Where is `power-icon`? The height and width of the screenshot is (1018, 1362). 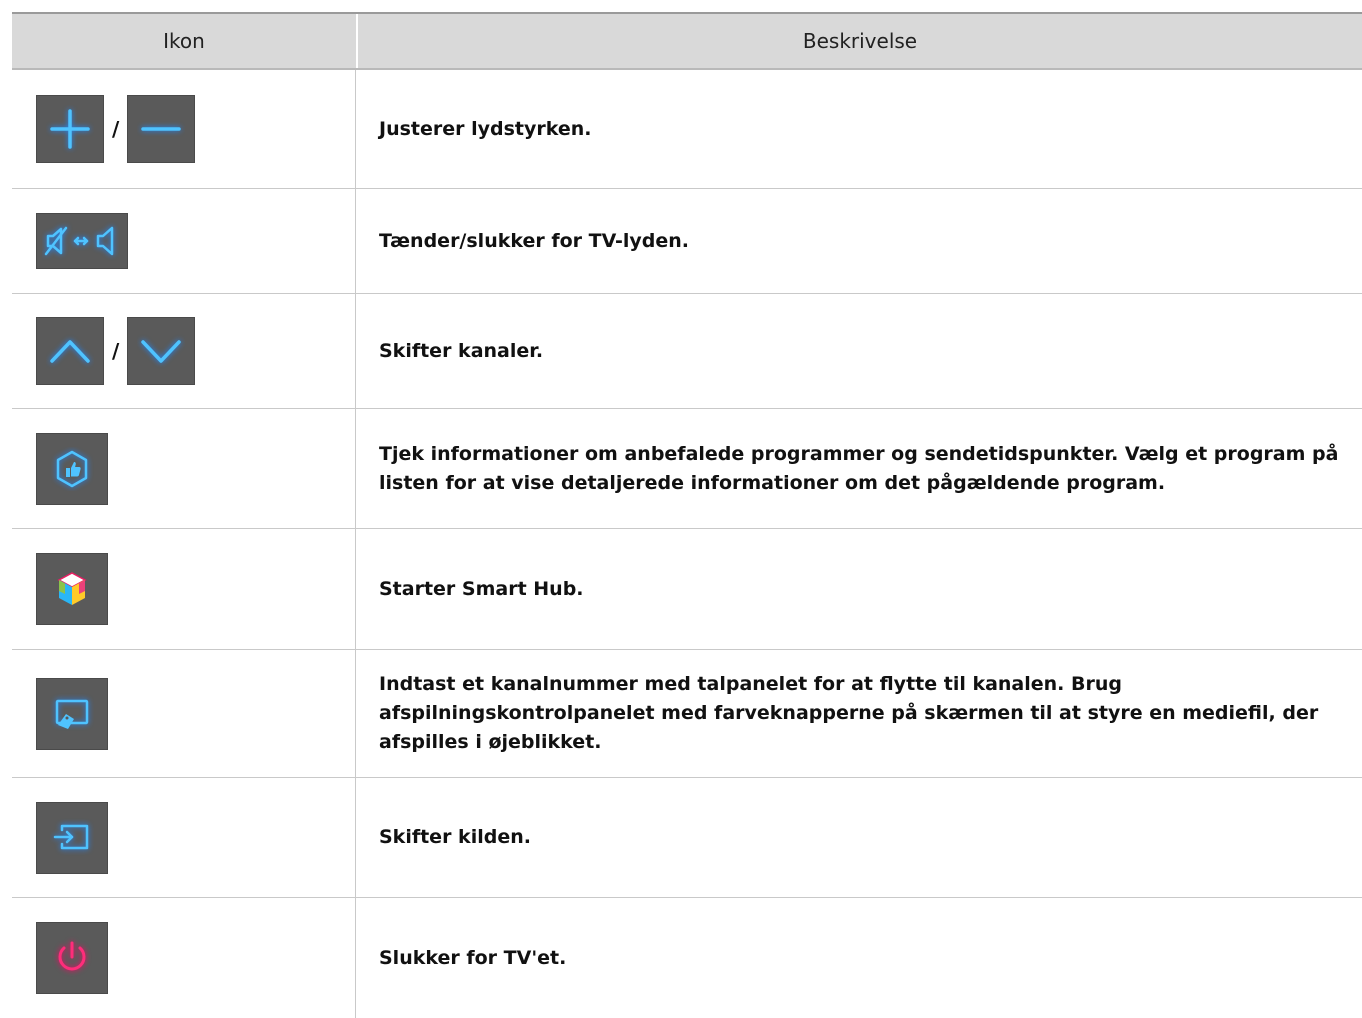
power-icon is located at coordinates (72, 958).